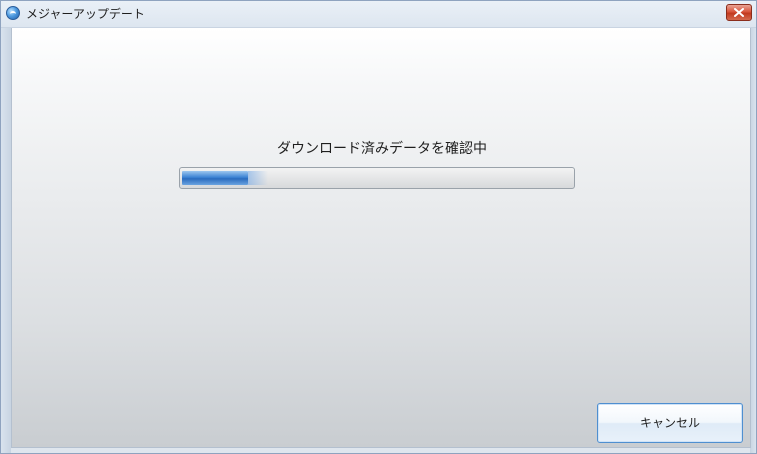 The image size is (757, 454). I want to click on cancel-button: キャンセル, so click(670, 423).